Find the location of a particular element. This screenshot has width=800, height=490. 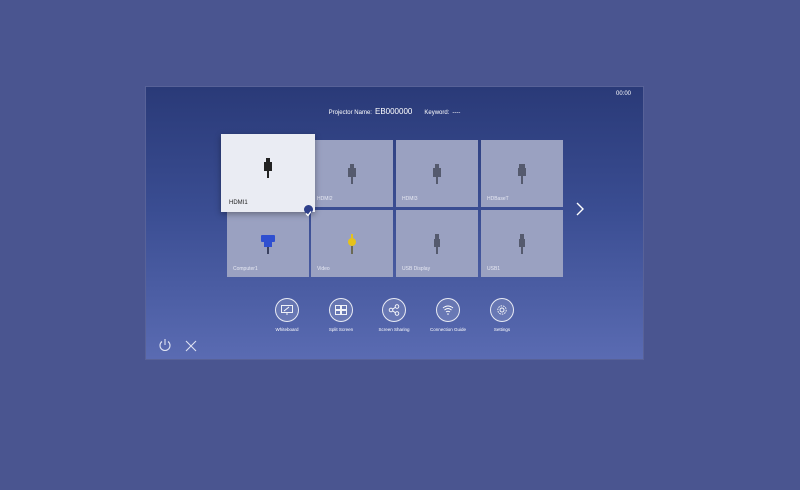

source-label: USB Display is located at coordinates (416, 269).